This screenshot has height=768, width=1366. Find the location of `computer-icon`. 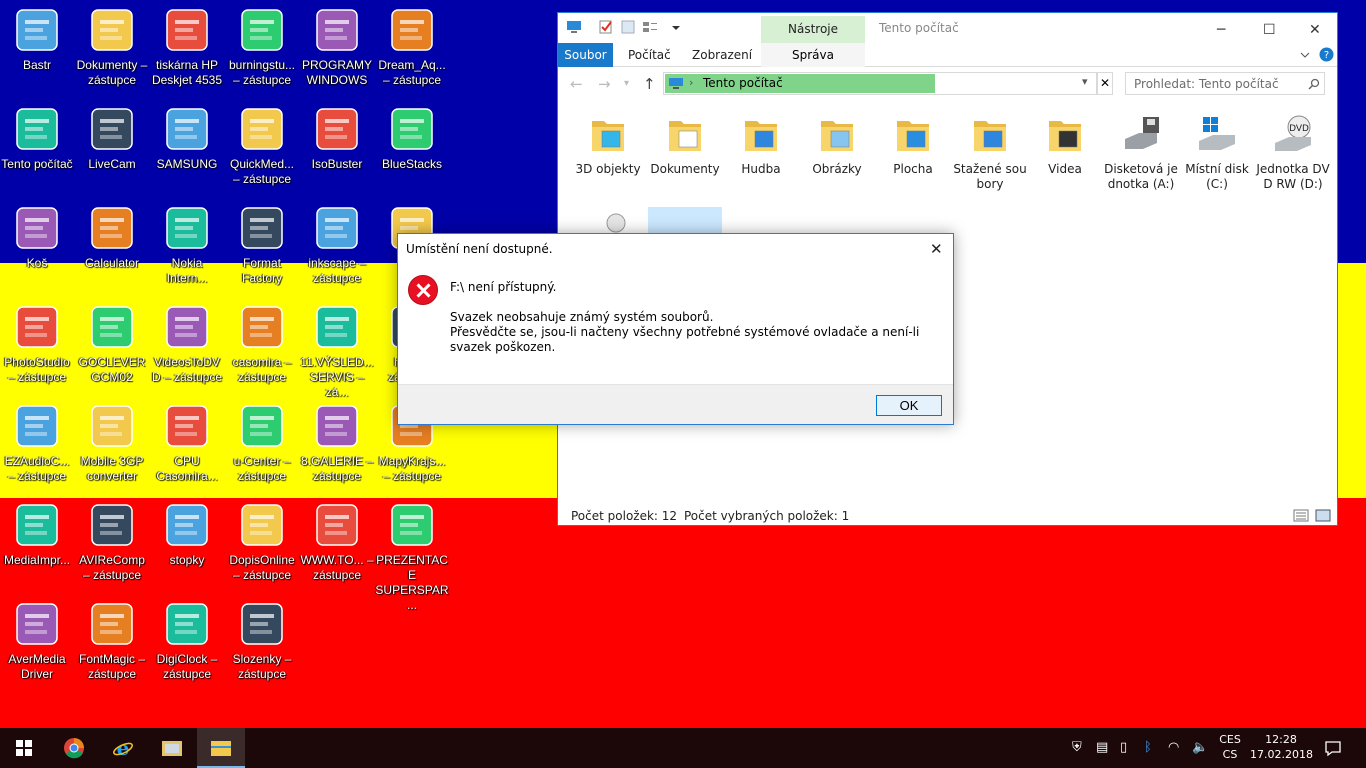

computer-icon is located at coordinates (676, 83).